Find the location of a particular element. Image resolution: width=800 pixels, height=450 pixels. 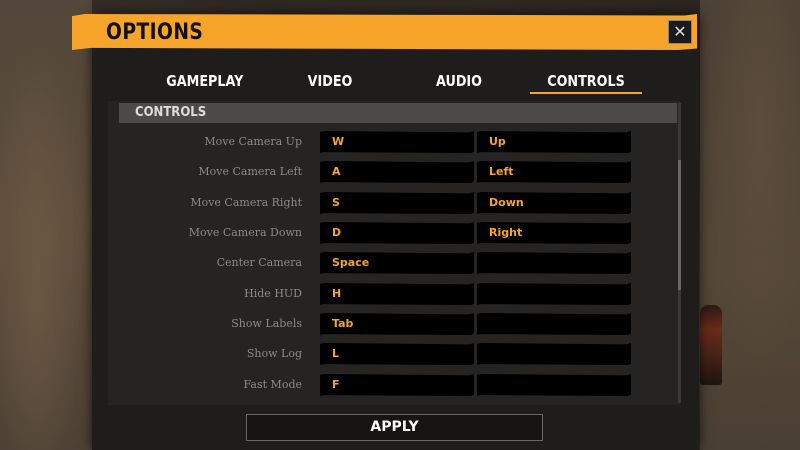

close-button: ✕ is located at coordinates (680, 32).